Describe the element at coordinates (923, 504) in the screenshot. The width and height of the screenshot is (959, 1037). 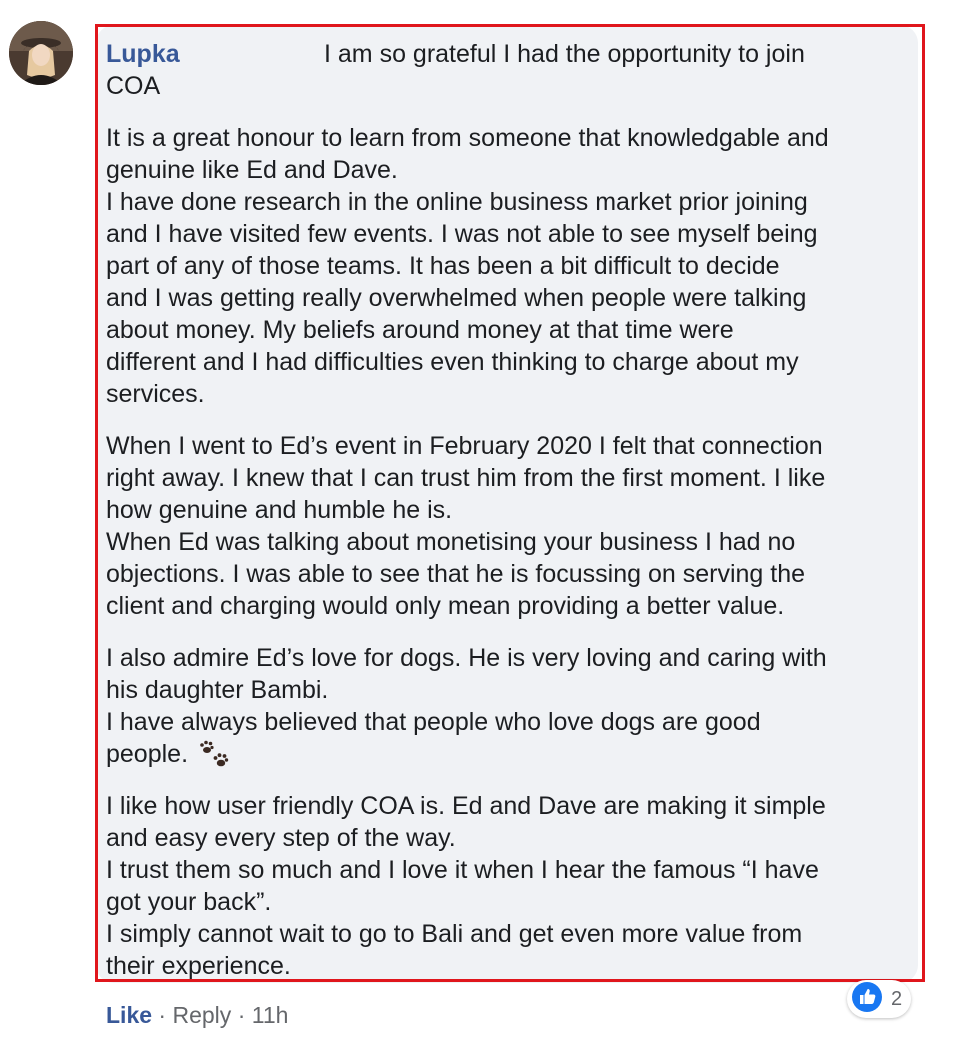
I see `bubble-edge` at that location.